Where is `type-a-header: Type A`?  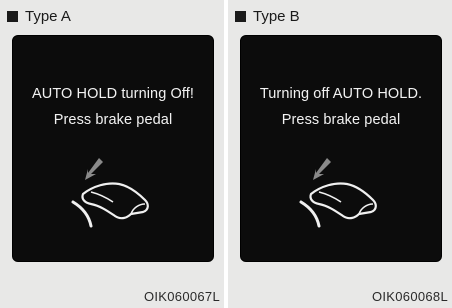 type-a-header: Type A is located at coordinates (39, 16).